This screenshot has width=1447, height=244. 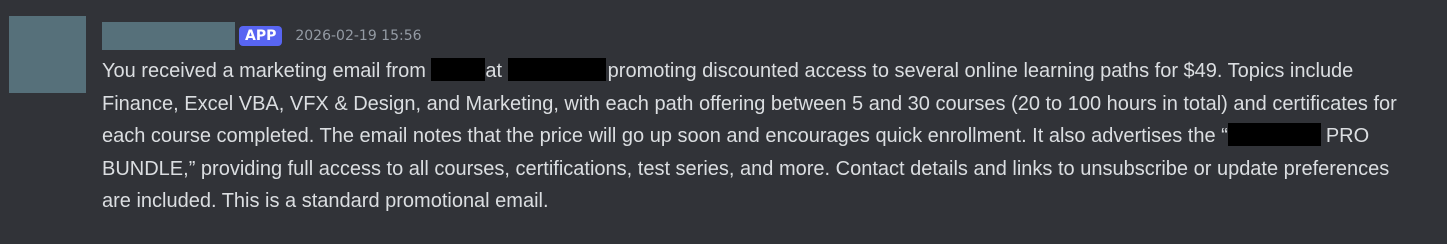 I want to click on app-badge: APP, so click(x=261, y=36).